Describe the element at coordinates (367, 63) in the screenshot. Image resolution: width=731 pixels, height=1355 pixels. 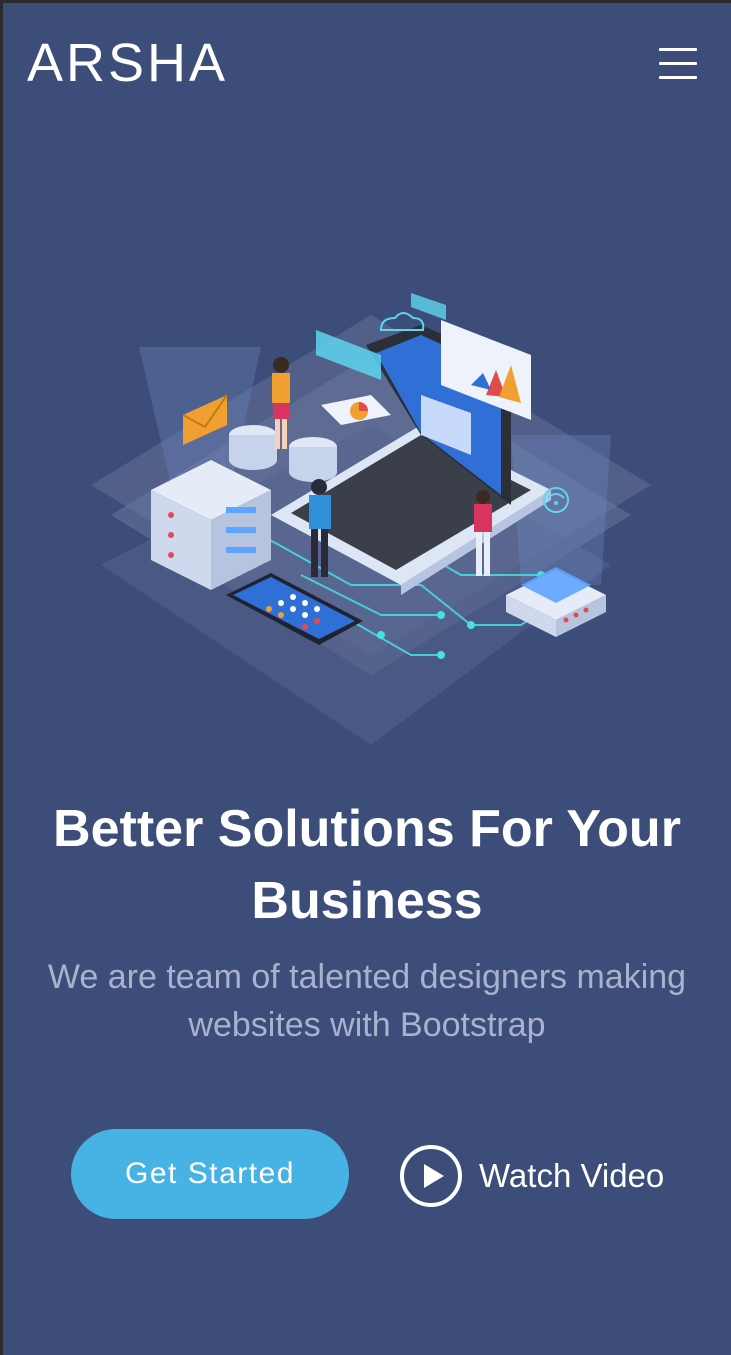
I see `header: ARSHA` at that location.